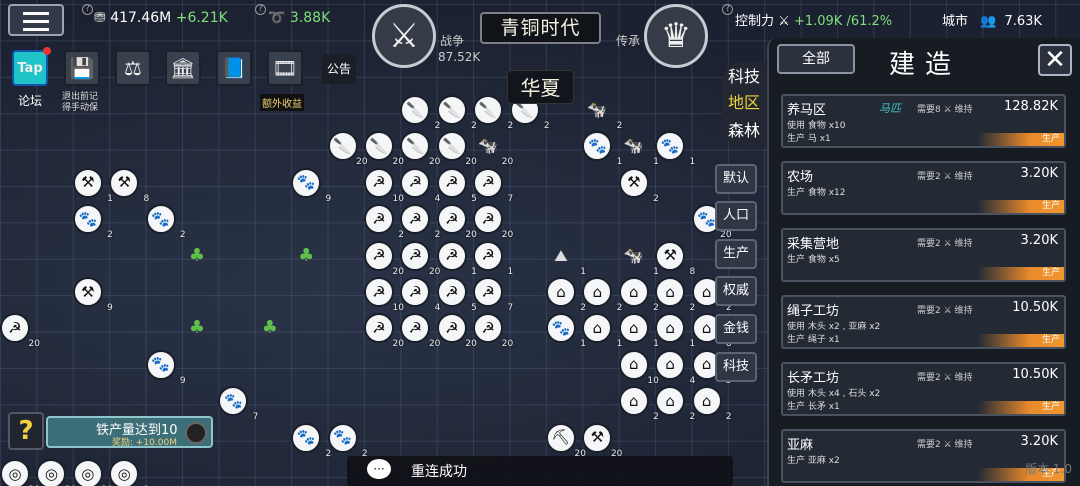  What do you see at coordinates (675, 367) in the screenshot?
I see `map-tile: ⌂ 4` at bounding box center [675, 367].